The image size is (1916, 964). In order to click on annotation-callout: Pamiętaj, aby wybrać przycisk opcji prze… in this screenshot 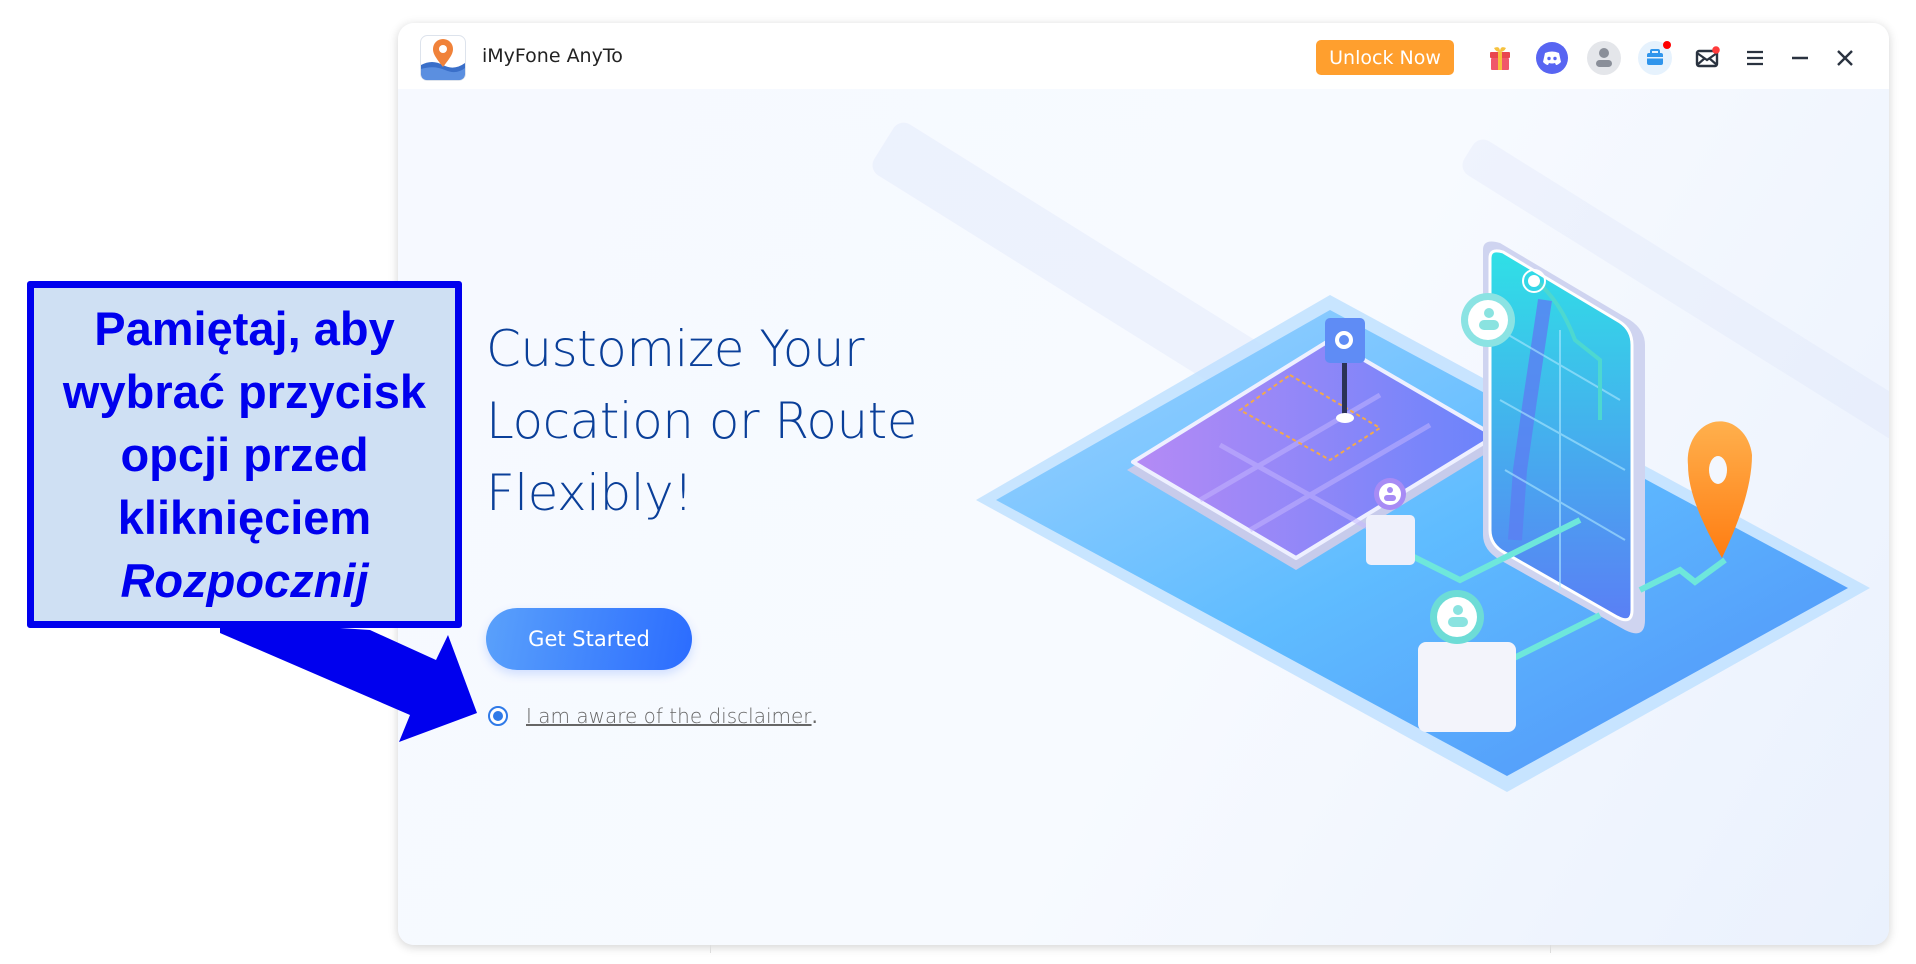, I will do `click(244, 454)`.